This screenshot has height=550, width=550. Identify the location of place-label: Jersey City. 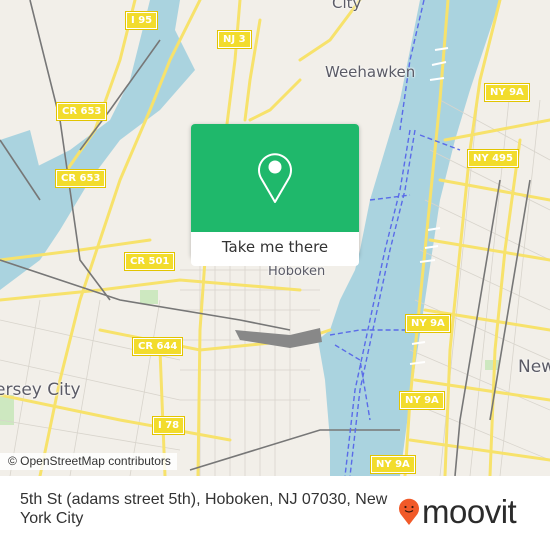
(40, 390).